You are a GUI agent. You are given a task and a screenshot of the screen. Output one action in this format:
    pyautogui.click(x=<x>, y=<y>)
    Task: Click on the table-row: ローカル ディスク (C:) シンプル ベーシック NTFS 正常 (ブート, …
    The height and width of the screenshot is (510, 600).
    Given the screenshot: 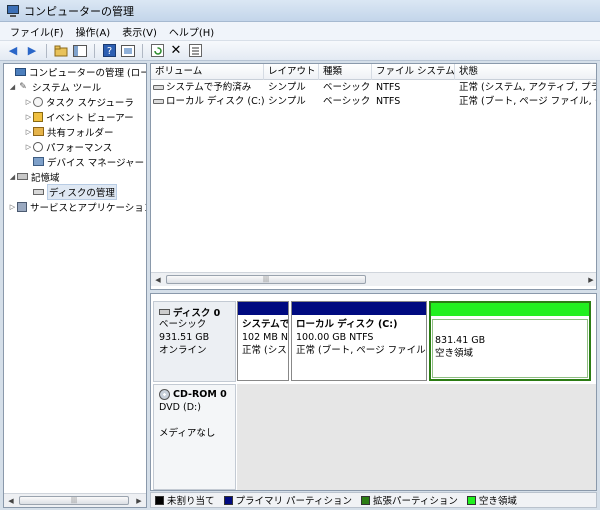 What is the action you would take?
    pyautogui.click(x=373, y=102)
    